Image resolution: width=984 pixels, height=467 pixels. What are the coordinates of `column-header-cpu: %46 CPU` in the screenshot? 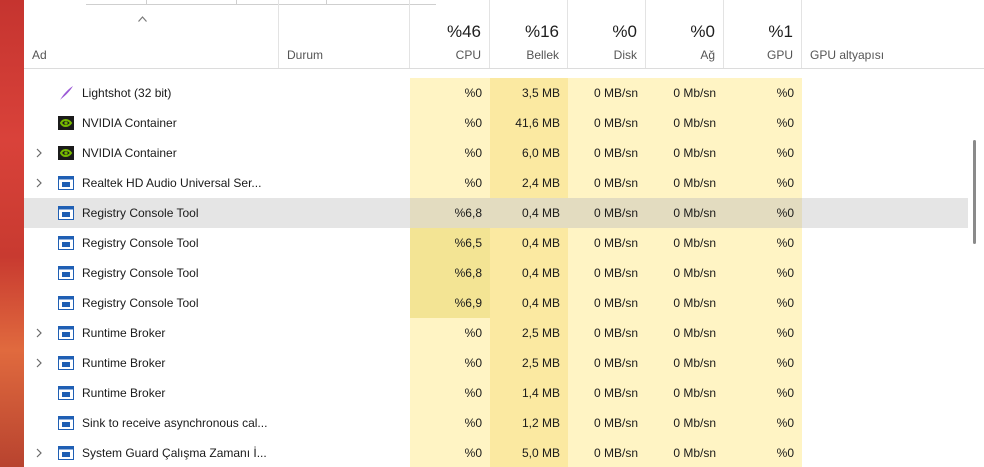 It's located at (450, 34).